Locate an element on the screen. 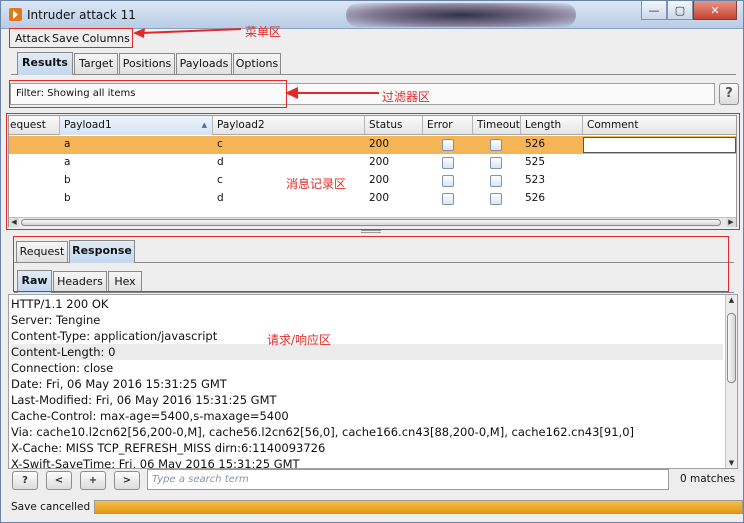  help-button: ? is located at coordinates (729, 94).